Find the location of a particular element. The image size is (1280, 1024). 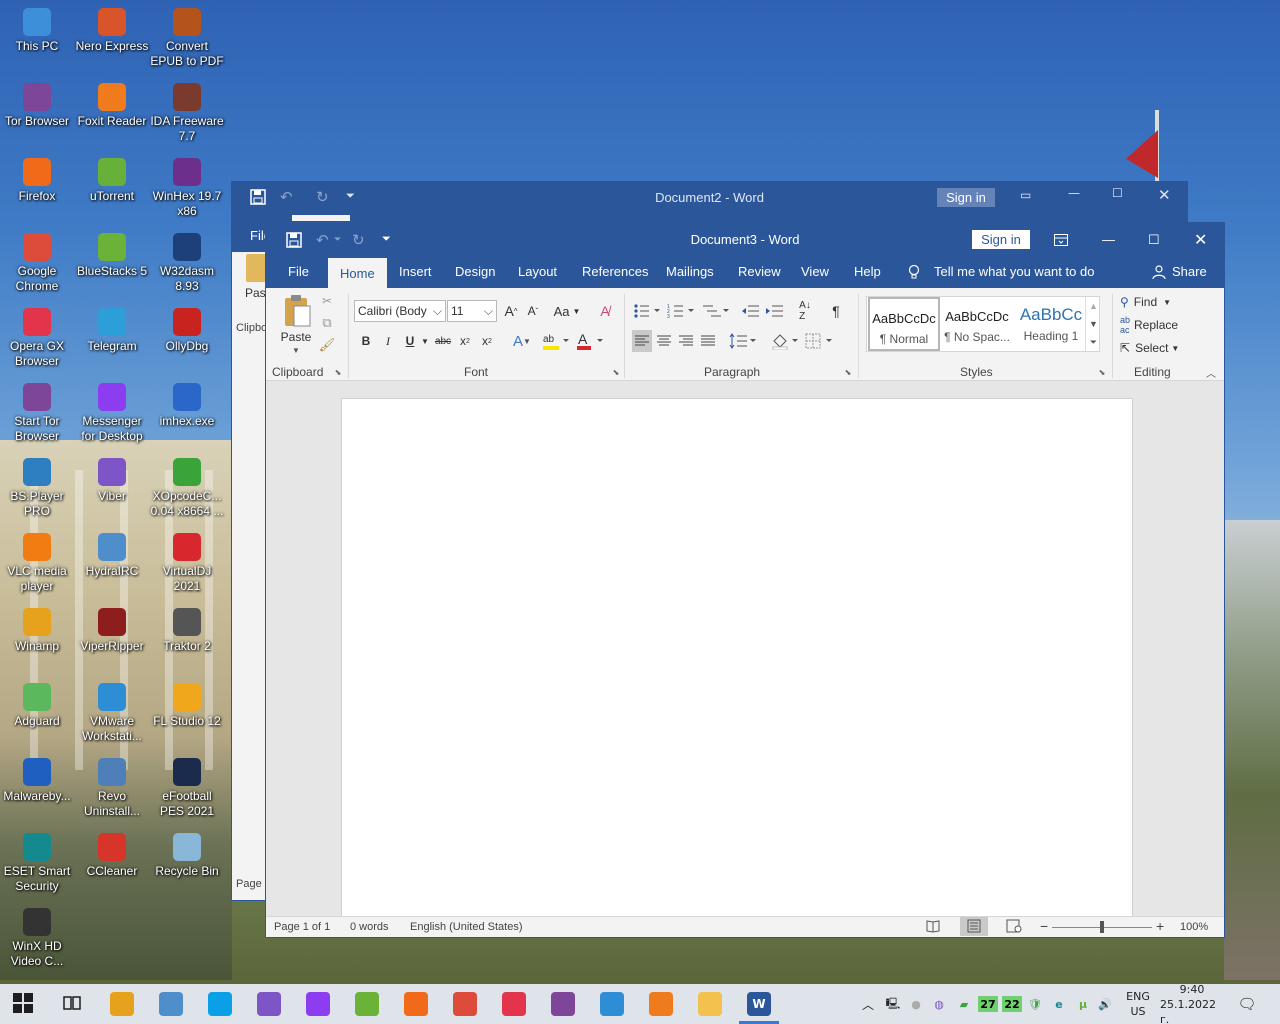

change-case-button: Aa ▼ is located at coordinates (567, 311).